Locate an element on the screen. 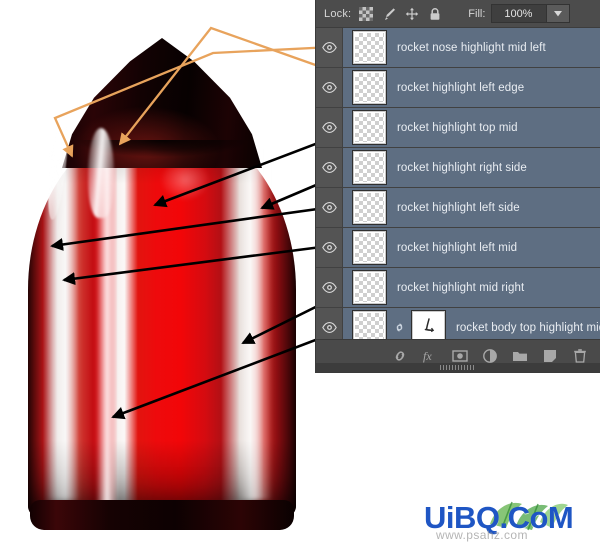  mask-icon is located at coordinates (460, 356).